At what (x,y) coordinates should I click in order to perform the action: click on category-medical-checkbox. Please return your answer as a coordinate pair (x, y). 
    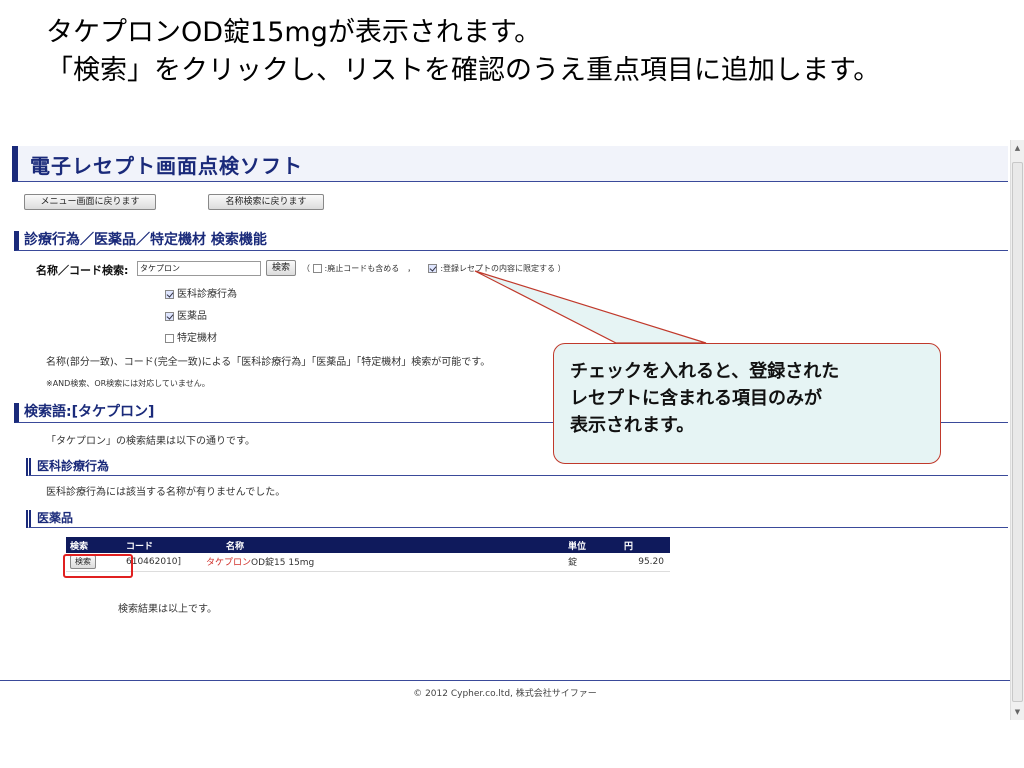
    Looking at the image, I should click on (169, 294).